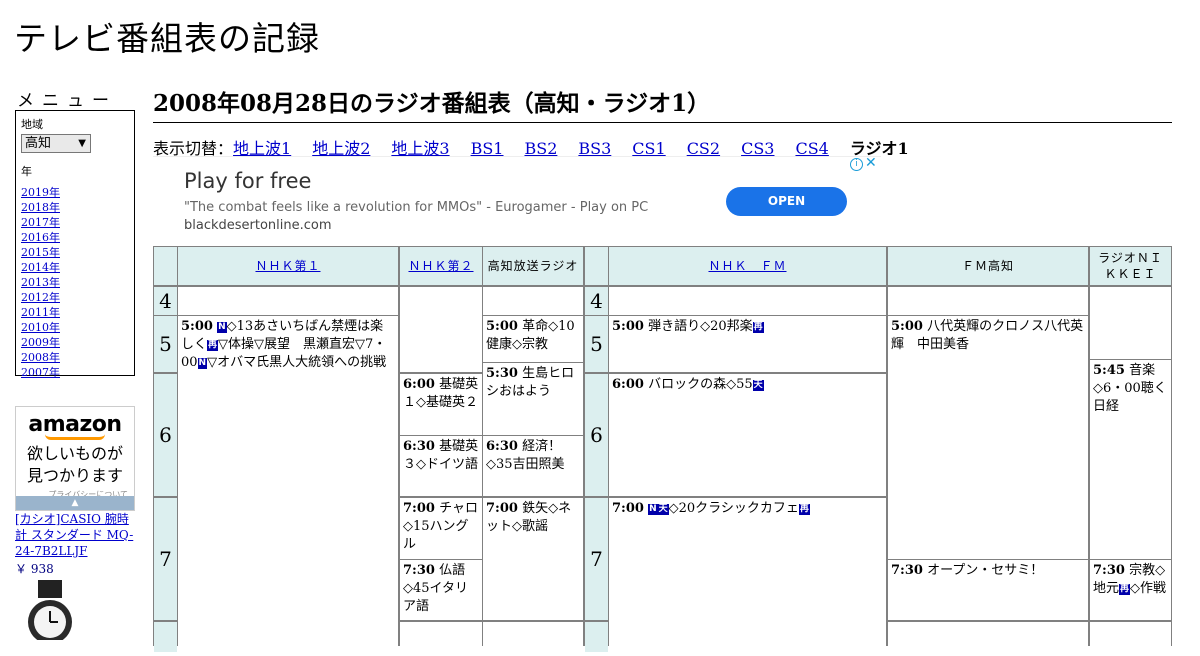 The width and height of the screenshot is (1200, 656). What do you see at coordinates (74, 475) in the screenshot?
I see `amazon-tagline-2: 見つかります` at bounding box center [74, 475].